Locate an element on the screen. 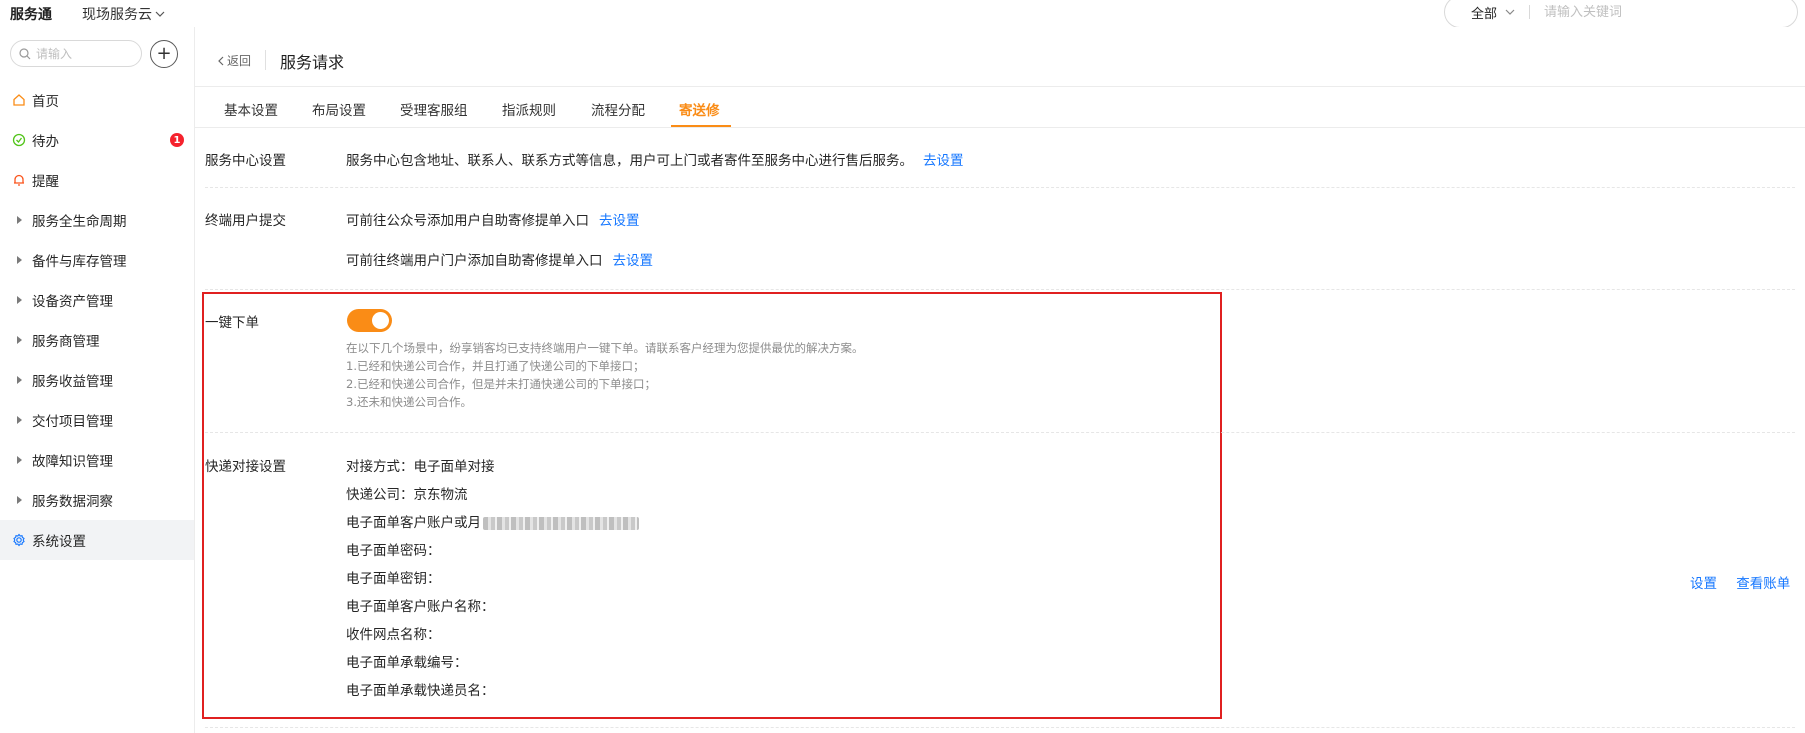  sidebar-item-fault-knowledge: 故障知识管理 is located at coordinates (97, 460).